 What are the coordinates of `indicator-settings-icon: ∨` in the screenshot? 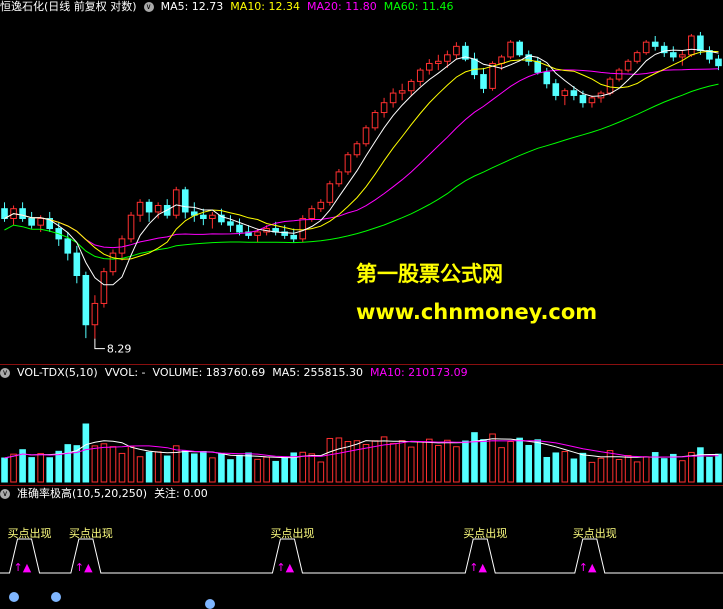 It's located at (5, 494).